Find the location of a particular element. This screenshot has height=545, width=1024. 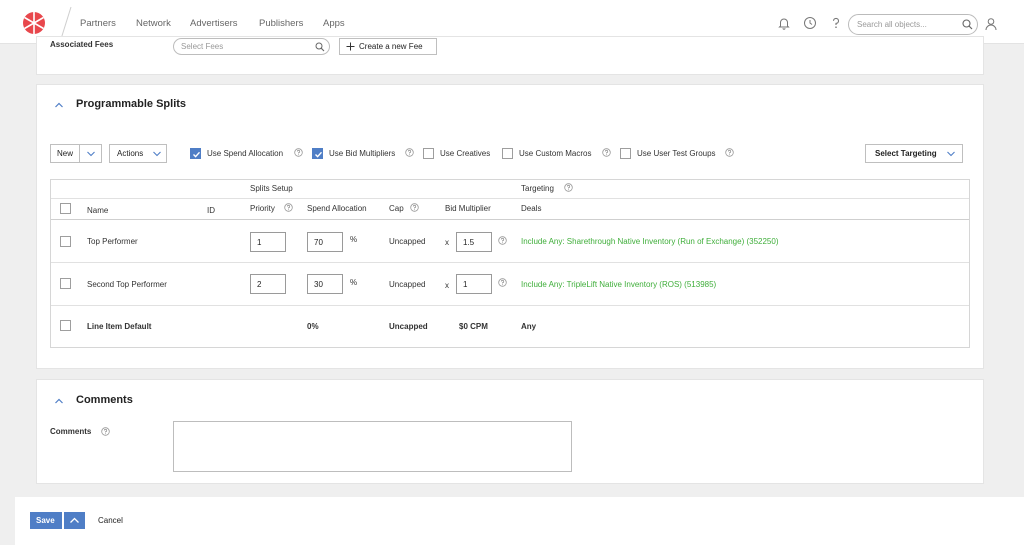

help-icon is located at coordinates (836, 23).